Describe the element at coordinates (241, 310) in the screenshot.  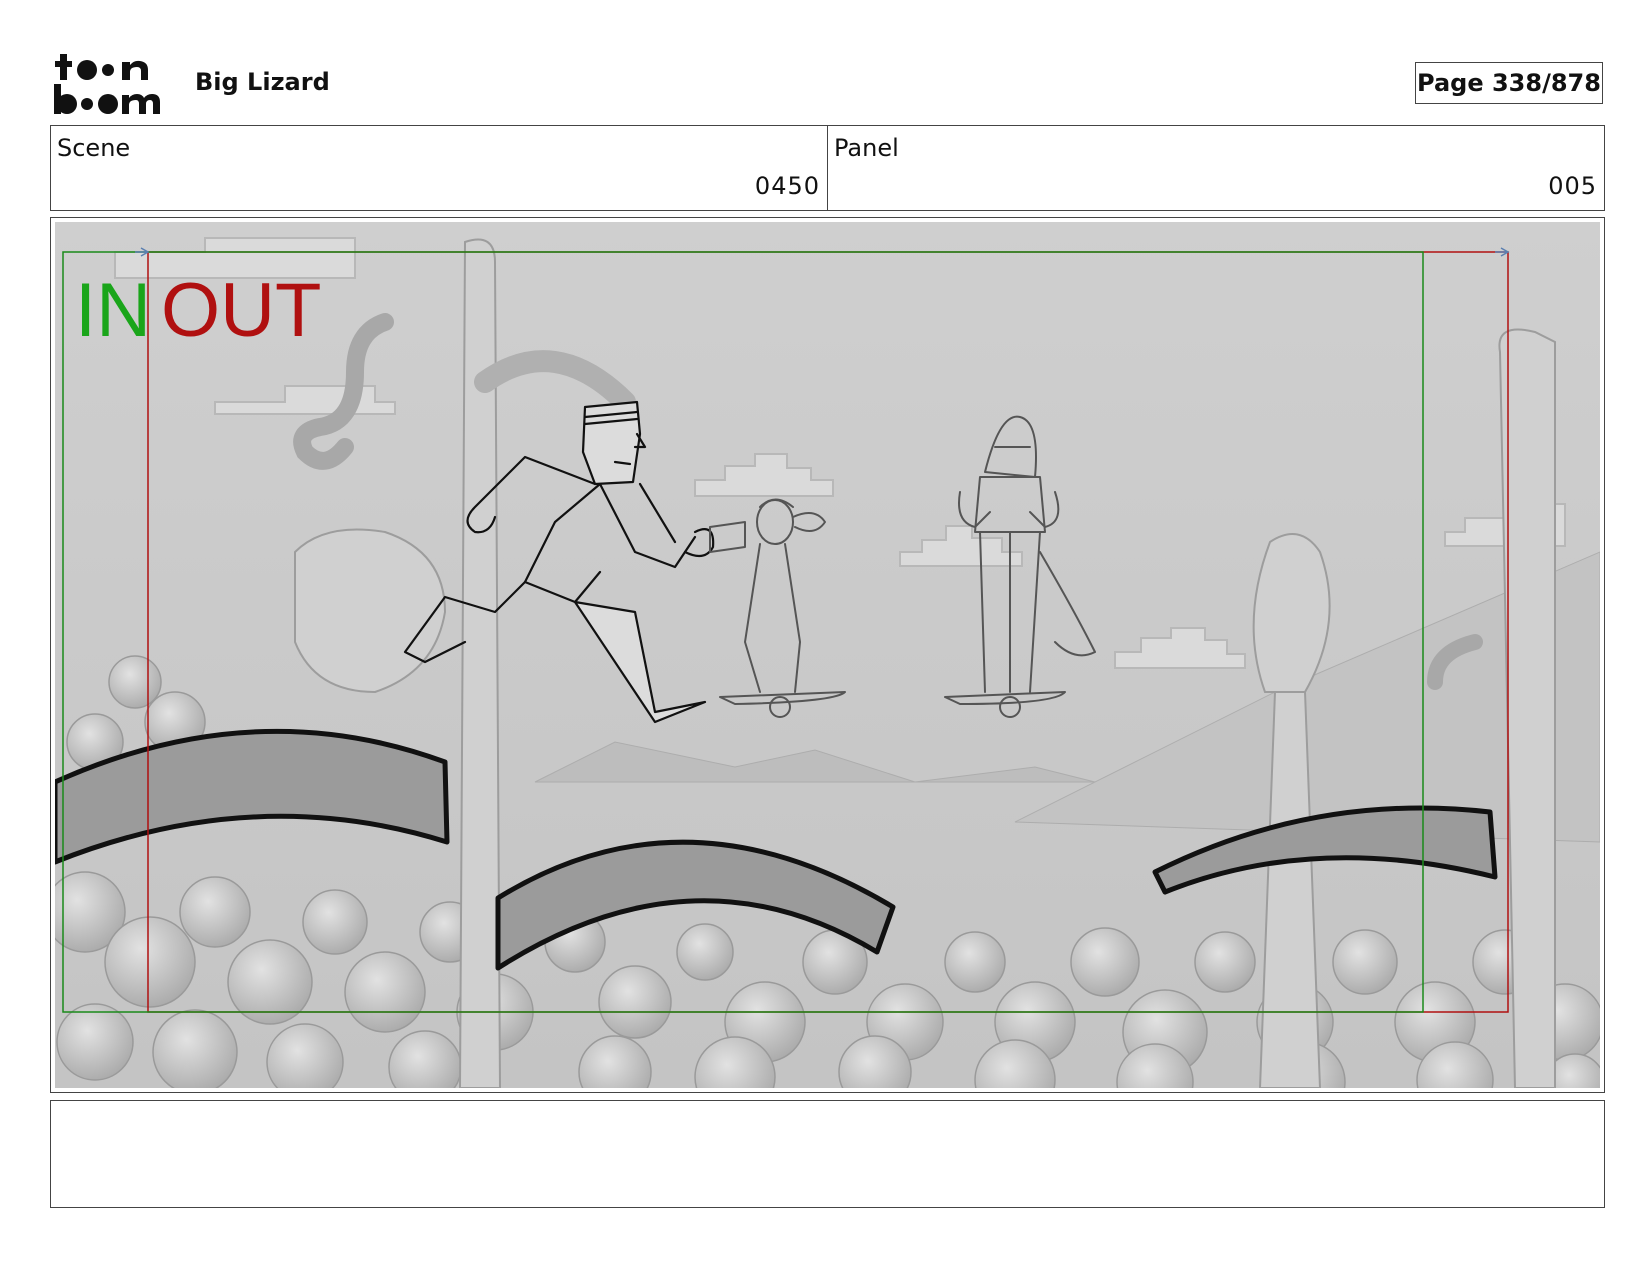
I see `out-label: OUT` at that location.